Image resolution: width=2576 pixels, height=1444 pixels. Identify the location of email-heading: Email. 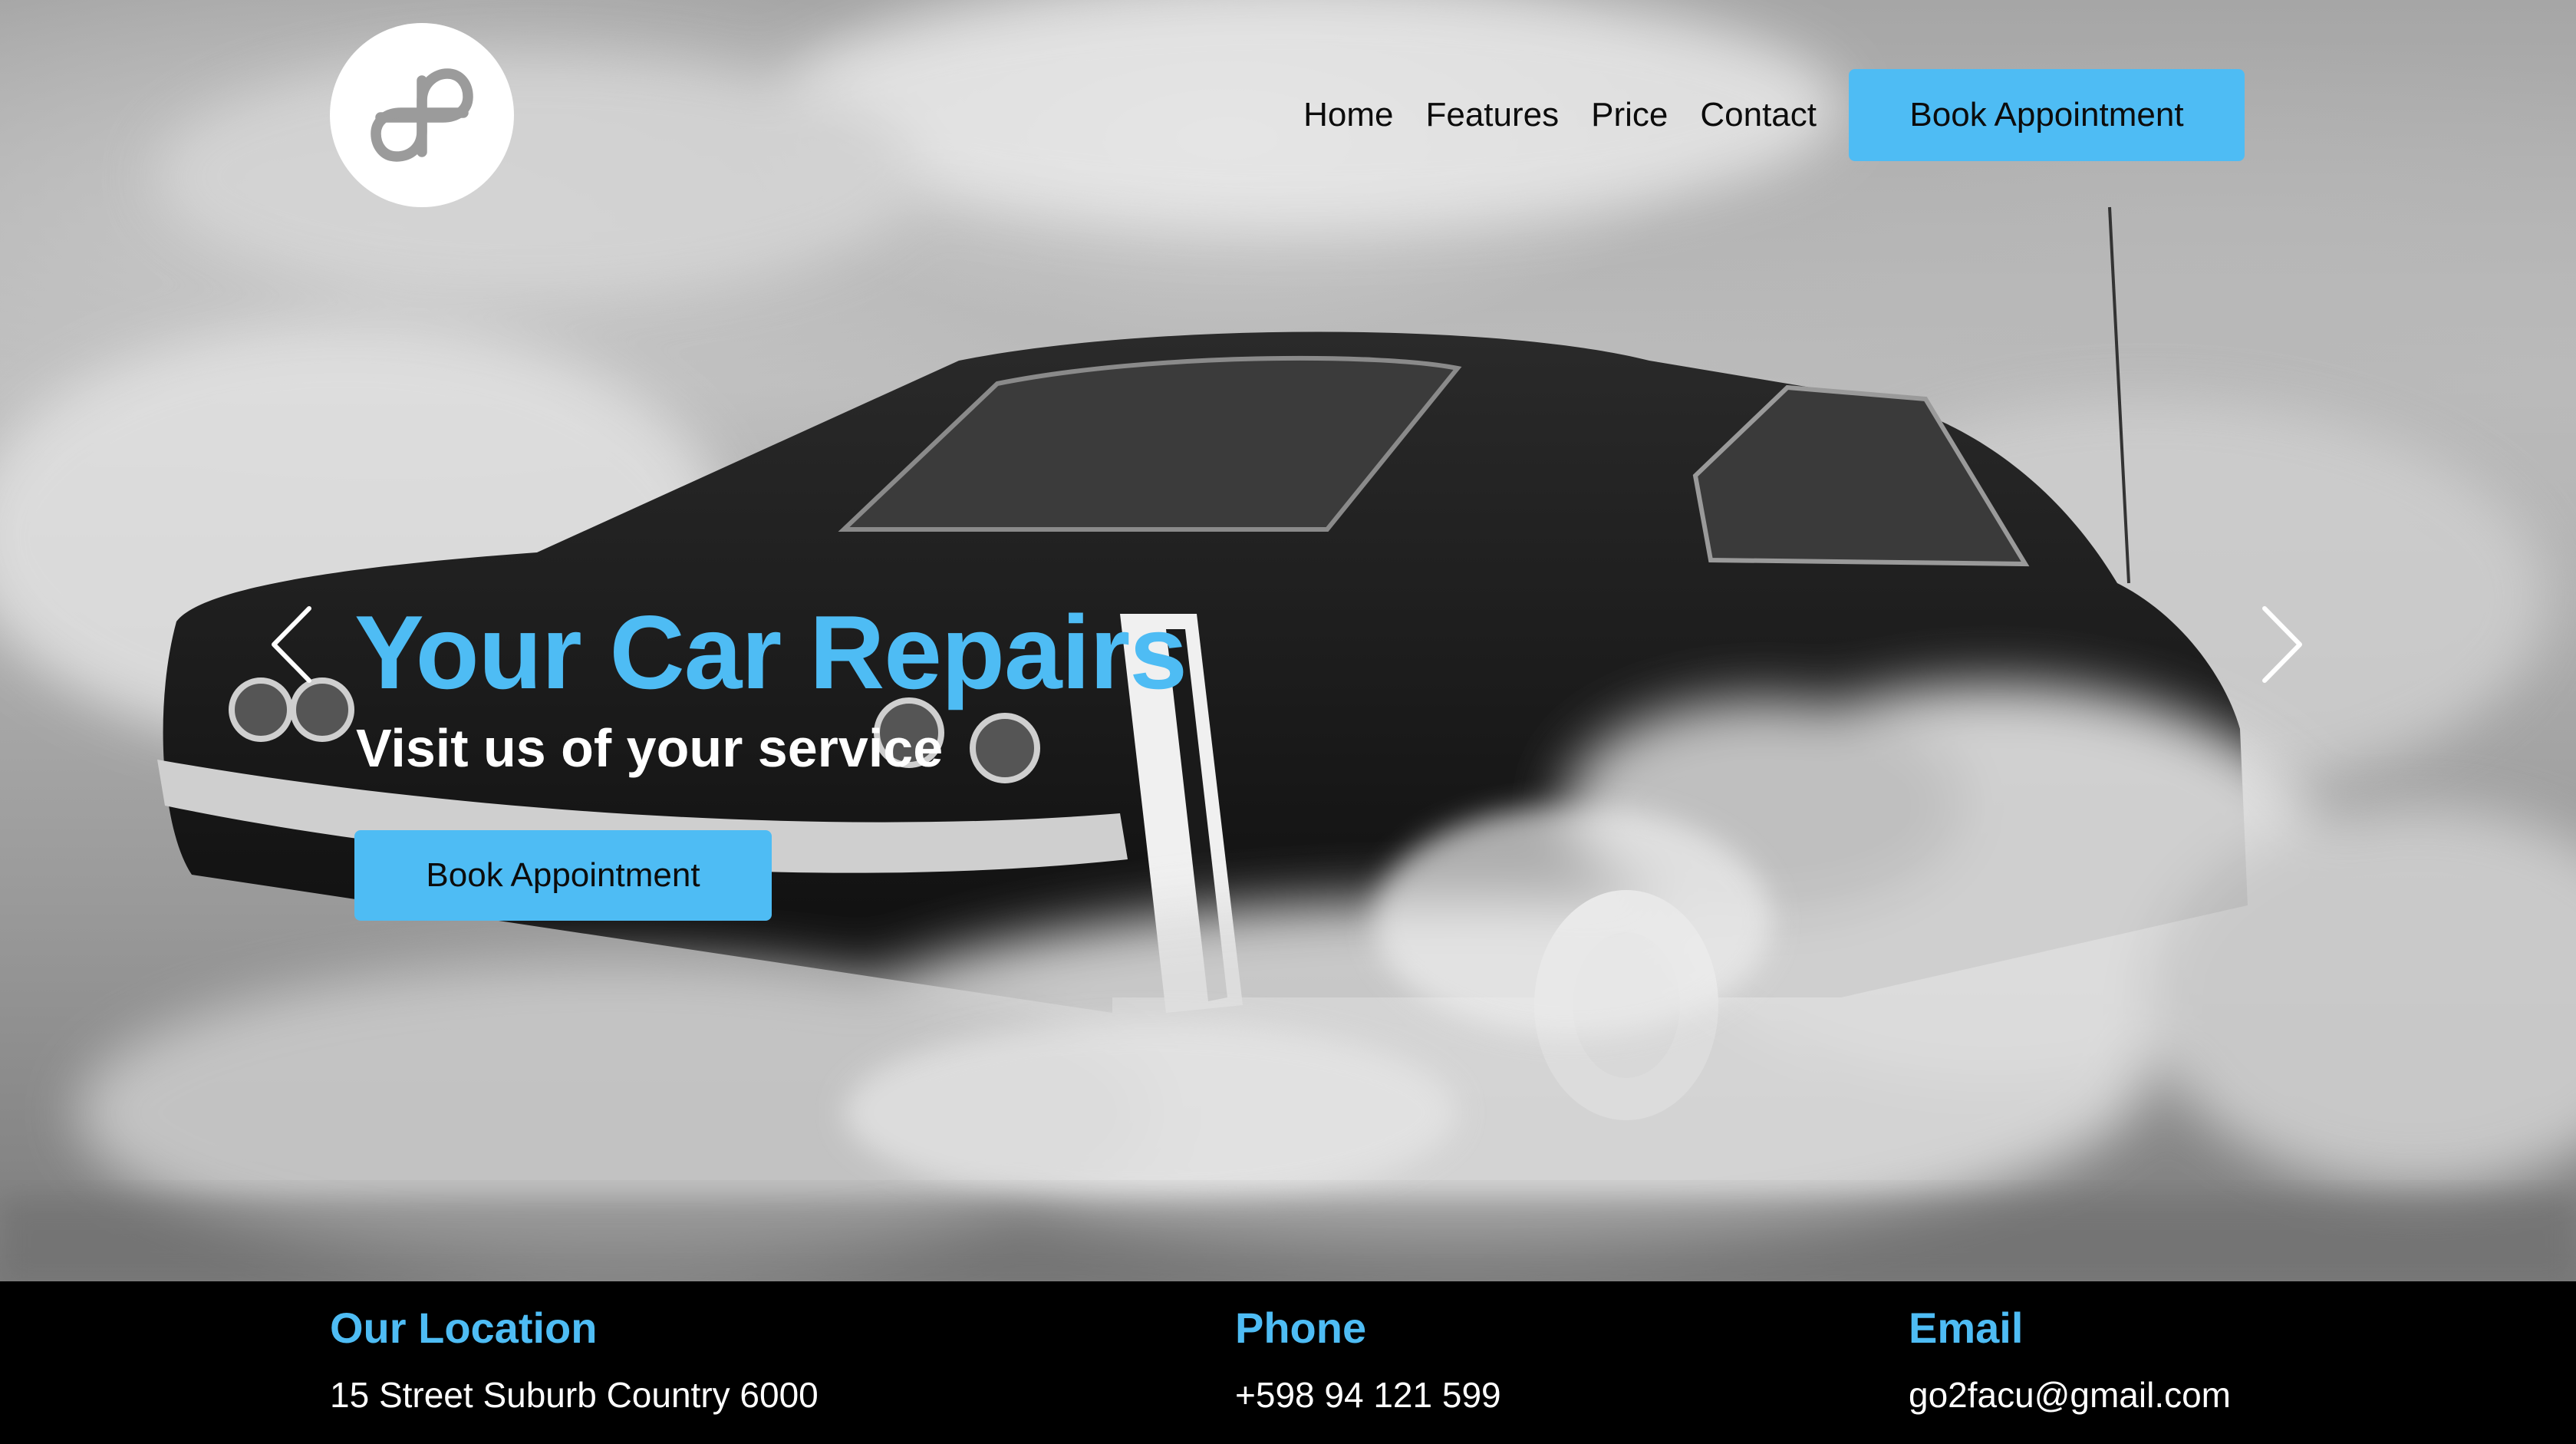
(1966, 1328).